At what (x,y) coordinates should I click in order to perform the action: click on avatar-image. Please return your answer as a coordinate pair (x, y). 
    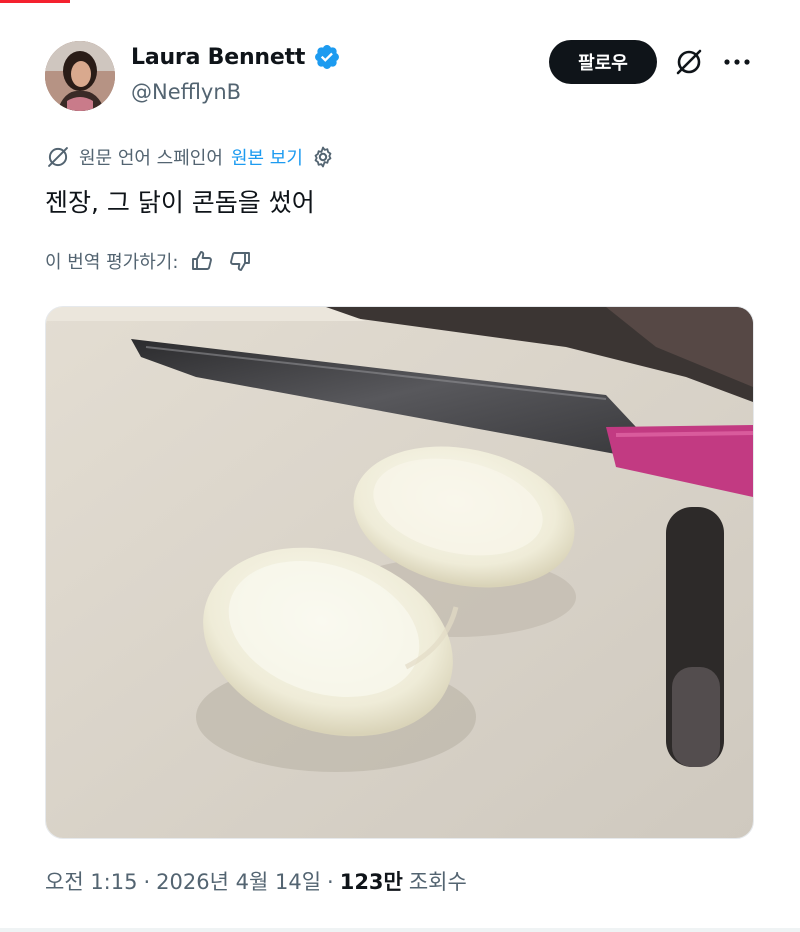
    Looking at the image, I should click on (80, 76).